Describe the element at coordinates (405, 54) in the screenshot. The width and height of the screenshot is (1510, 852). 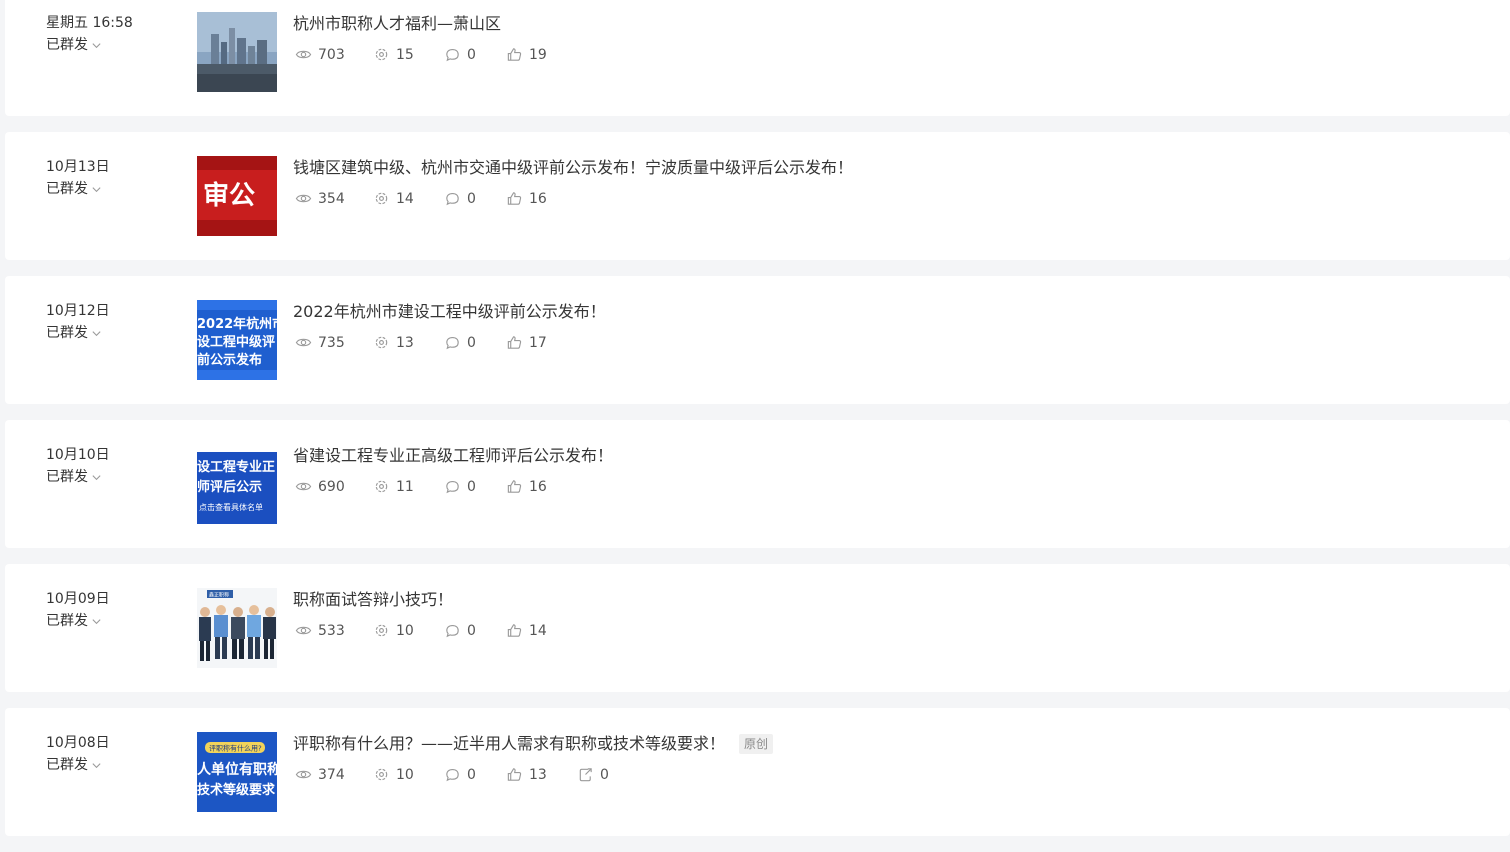
I see `shares-count: 15` at that location.